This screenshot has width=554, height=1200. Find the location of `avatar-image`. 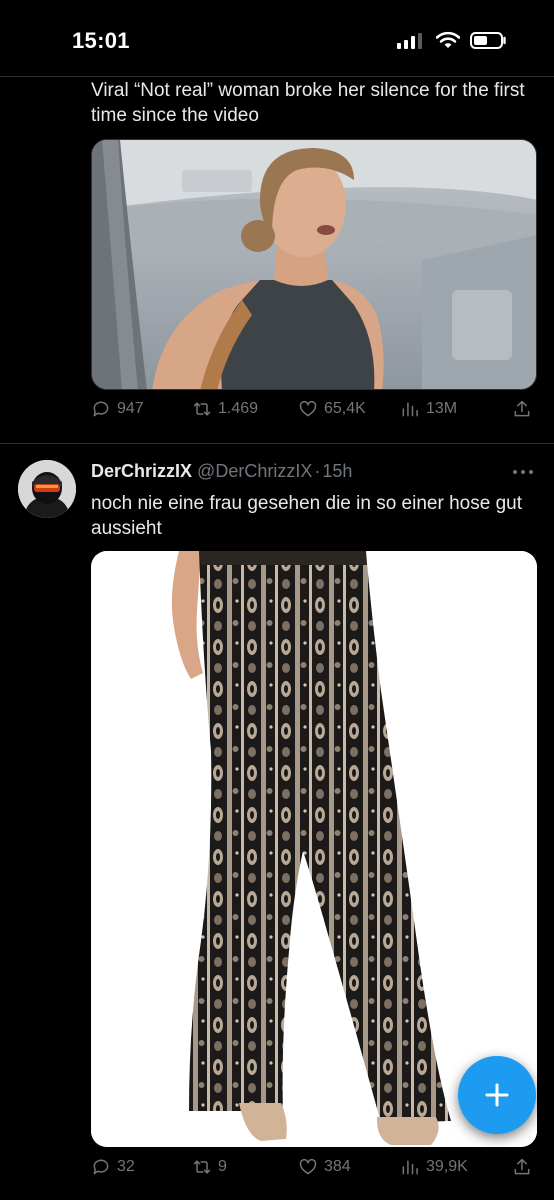

avatar-image is located at coordinates (47, 489).